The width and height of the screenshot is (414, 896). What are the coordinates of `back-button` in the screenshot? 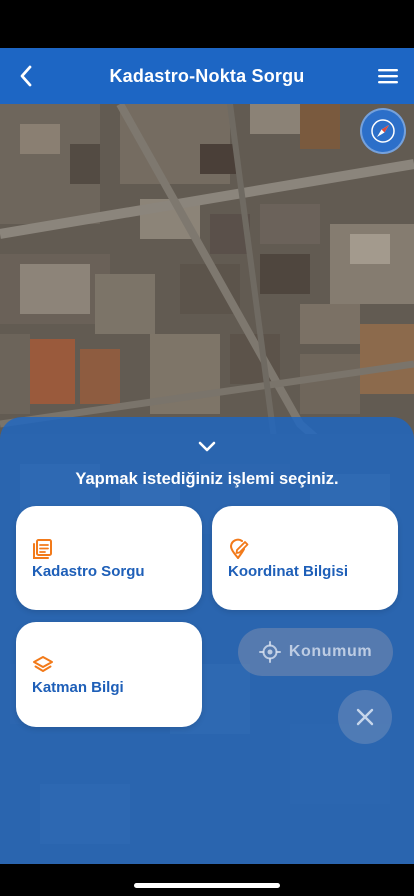 It's located at (26, 76).